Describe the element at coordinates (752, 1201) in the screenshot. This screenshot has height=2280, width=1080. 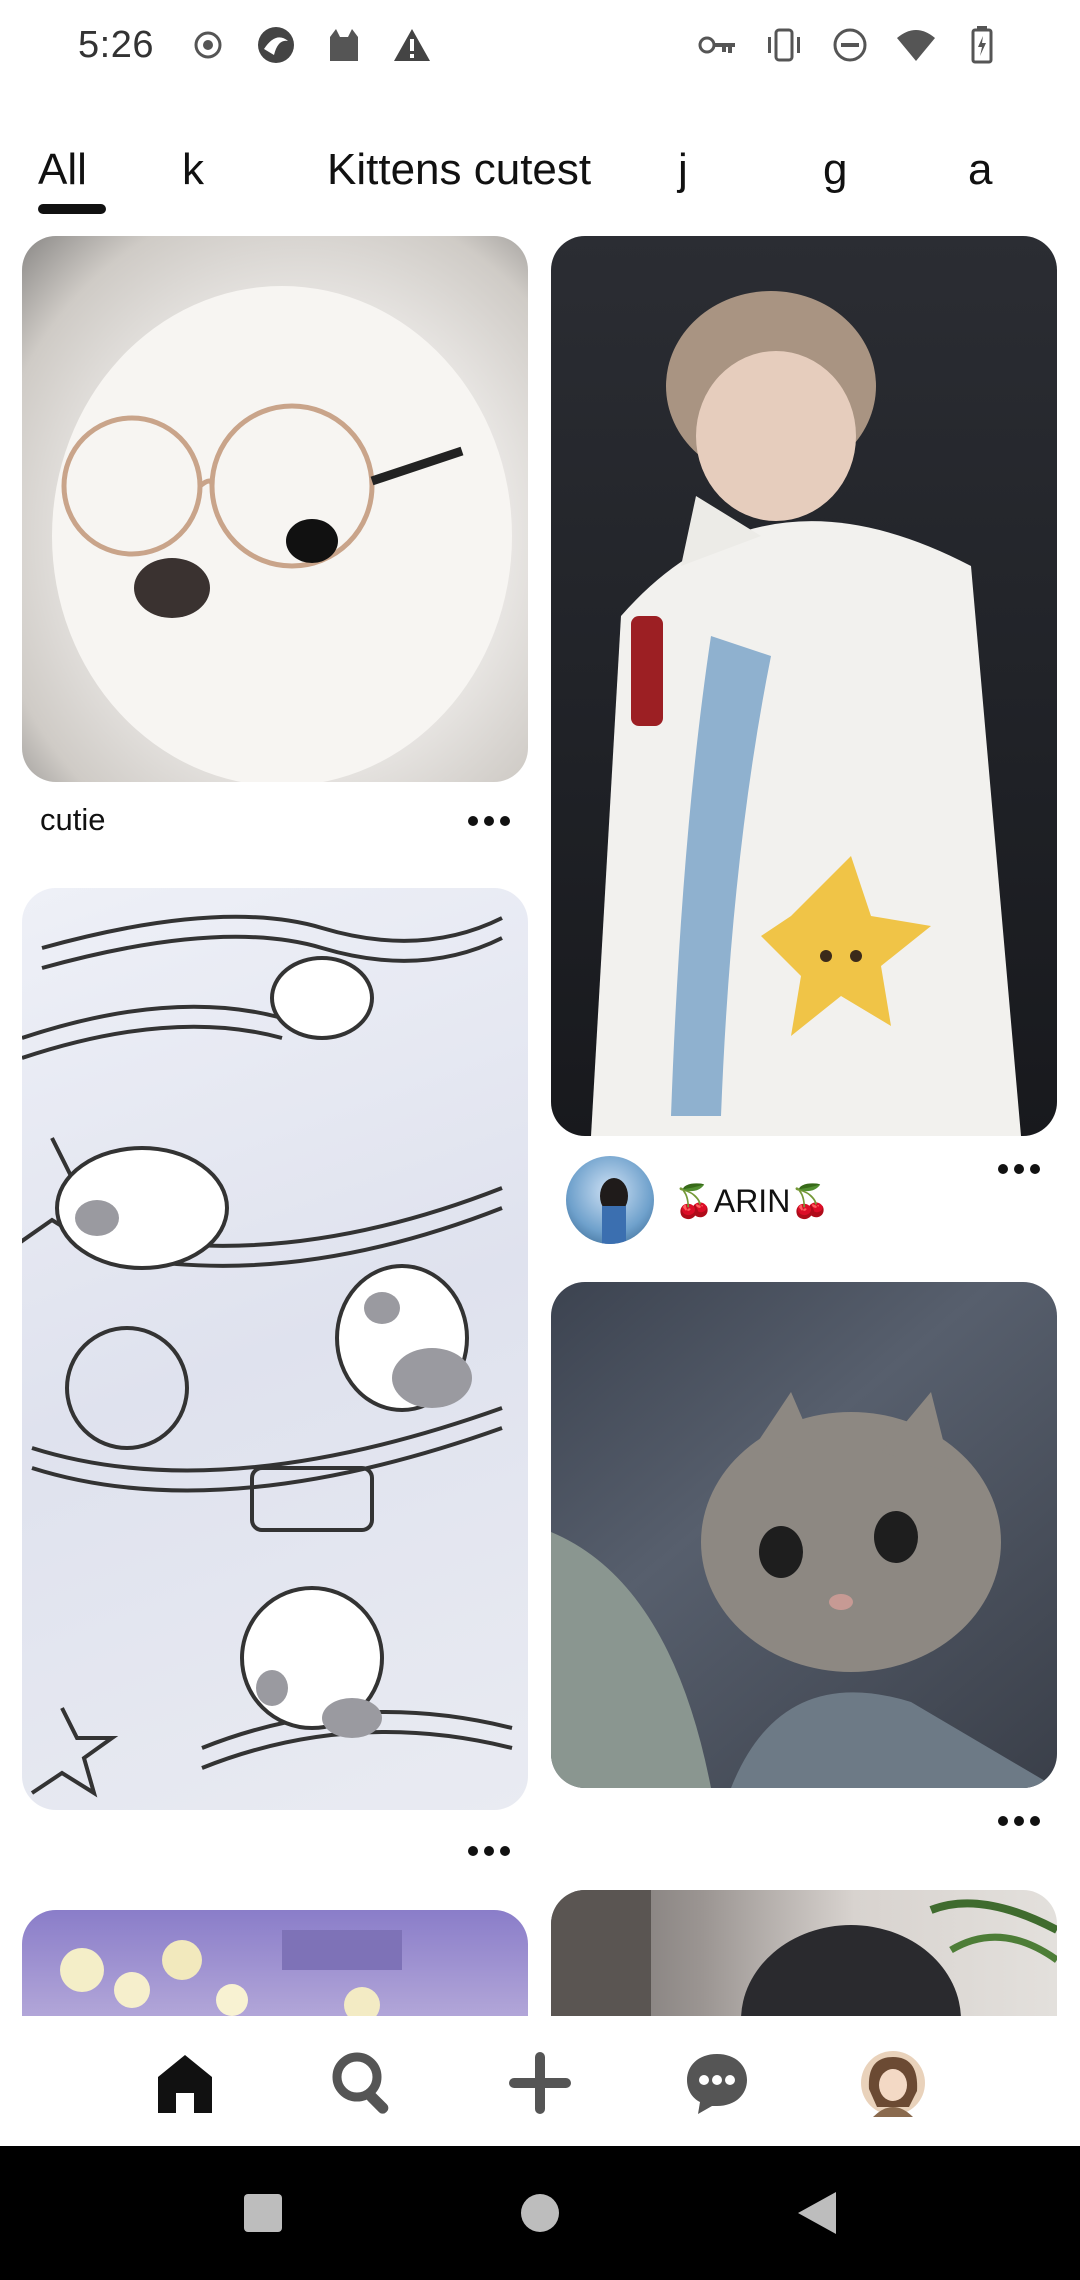
I see `creator-name: 🍒ARIN🍒` at that location.